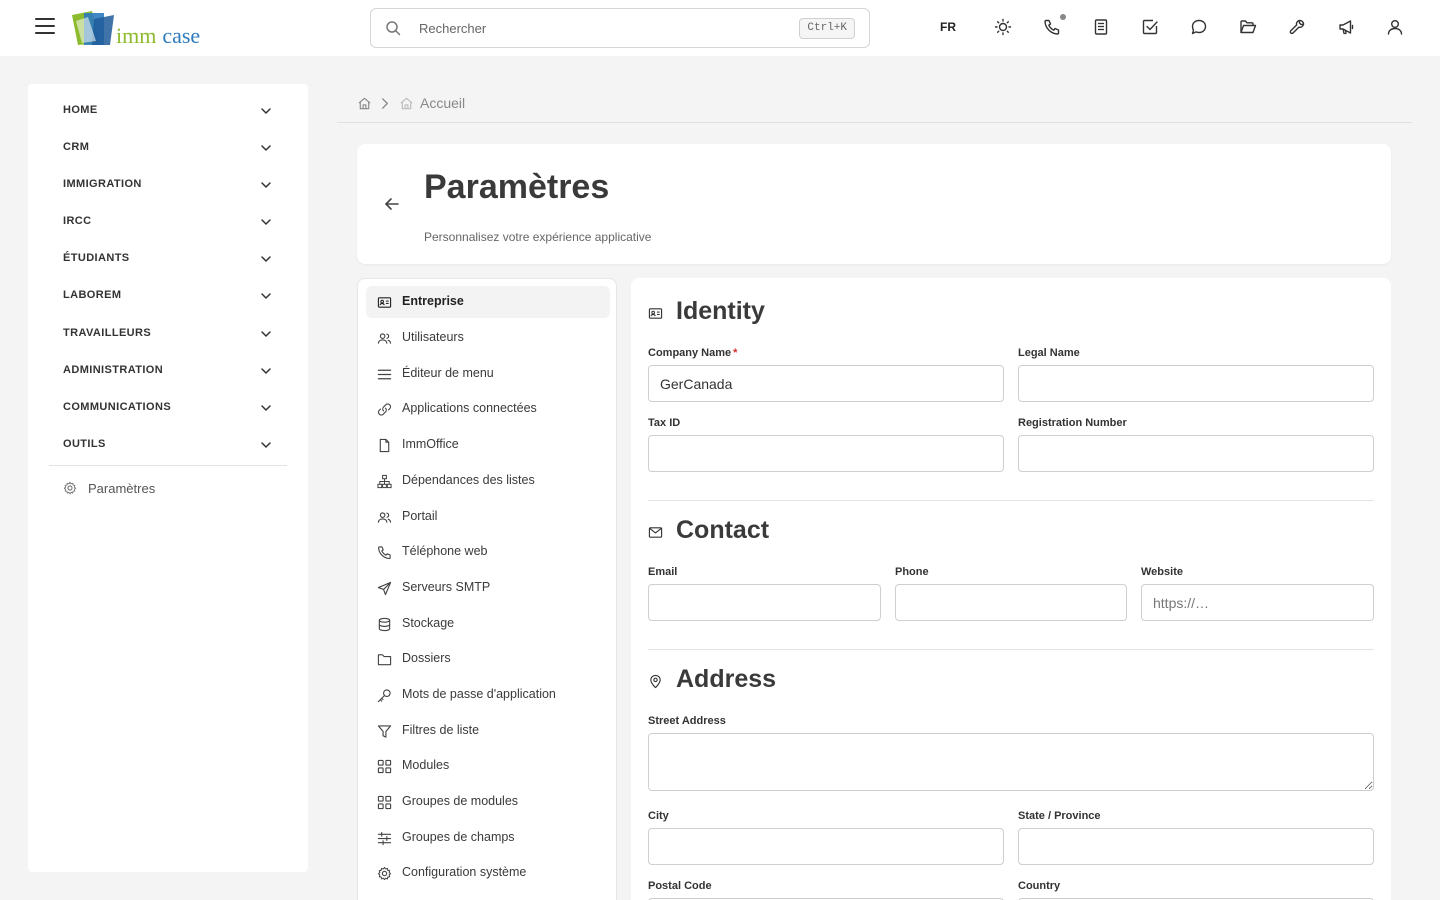 The width and height of the screenshot is (1440, 900). What do you see at coordinates (392, 204) in the screenshot?
I see `back-arrow-icon` at bounding box center [392, 204].